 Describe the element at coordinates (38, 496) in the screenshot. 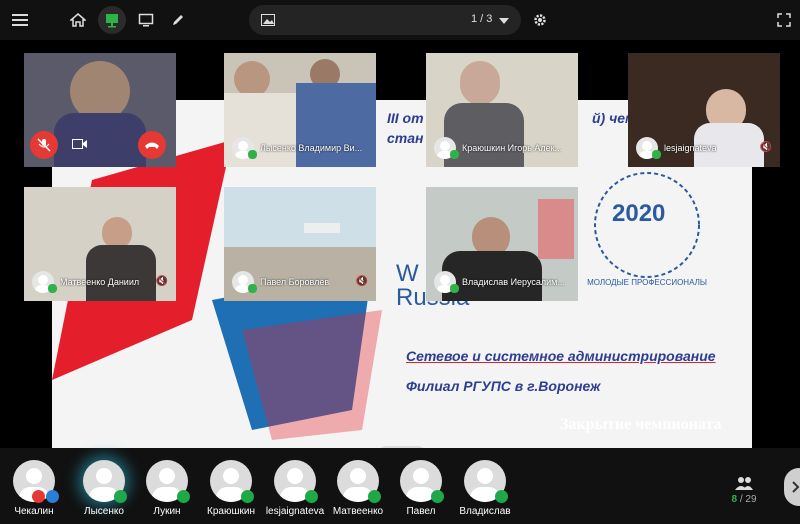

I see `flag-badge` at that location.